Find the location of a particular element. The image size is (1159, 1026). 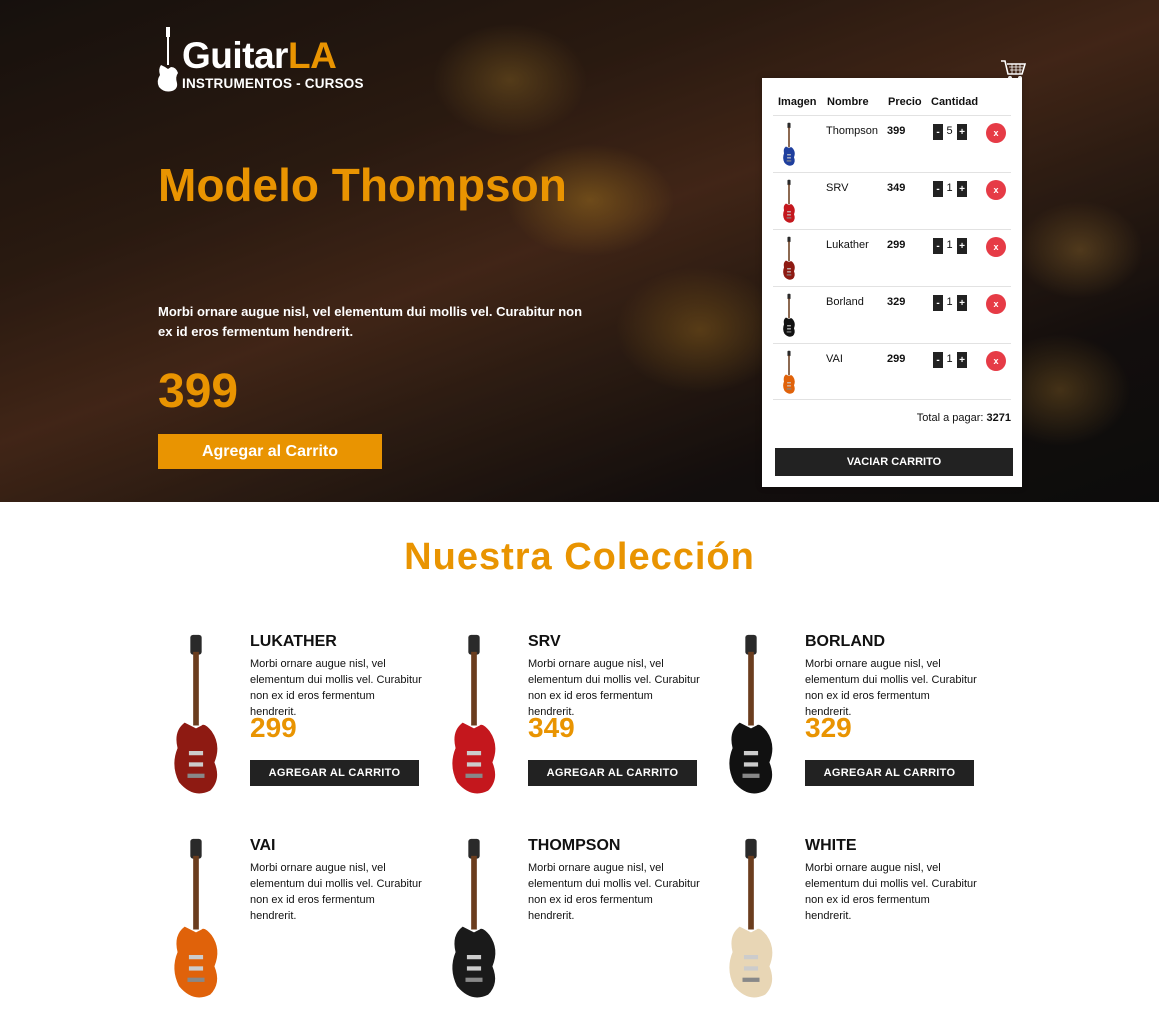

cart-header-name: Nombre is located at coordinates (848, 102).